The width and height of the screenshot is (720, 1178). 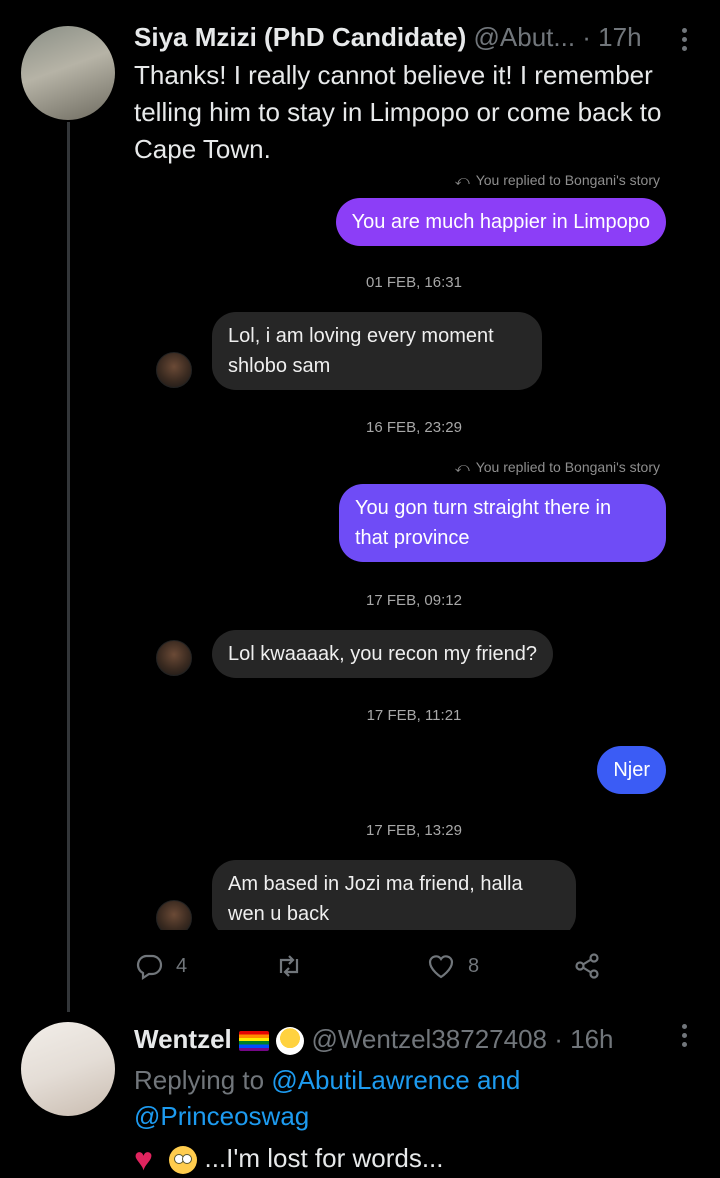 What do you see at coordinates (183, 1039) in the screenshot?
I see `display-name: Wentzel` at bounding box center [183, 1039].